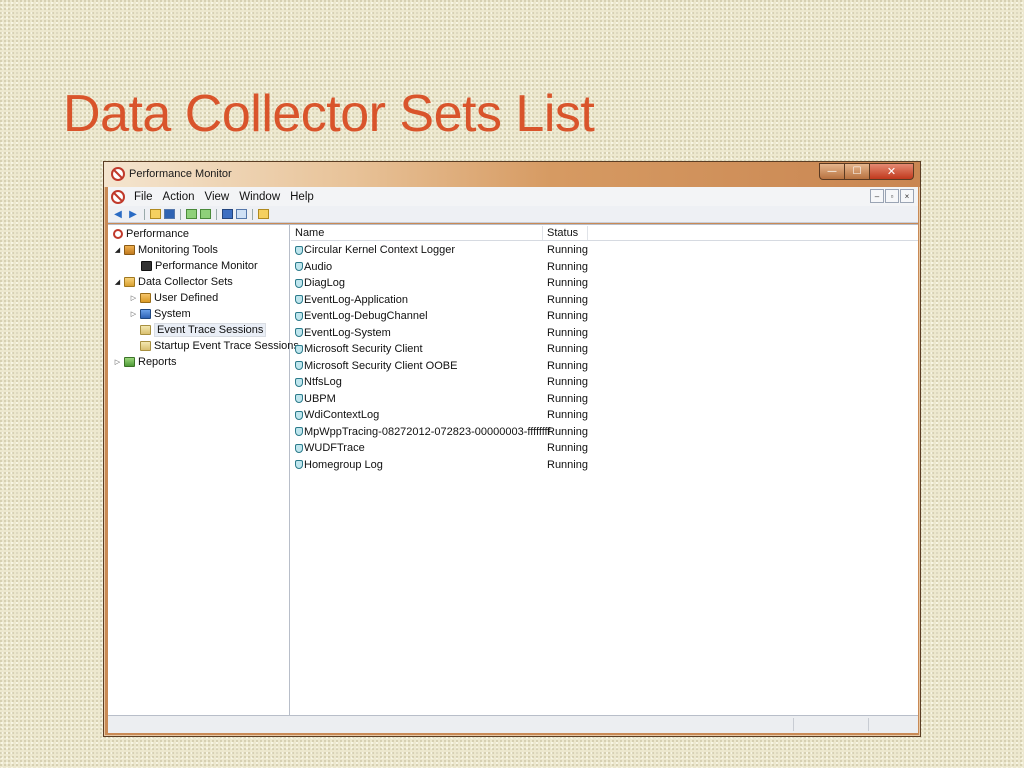  What do you see at coordinates (323, 382) in the screenshot?
I see `session-name: NtfsLog` at bounding box center [323, 382].